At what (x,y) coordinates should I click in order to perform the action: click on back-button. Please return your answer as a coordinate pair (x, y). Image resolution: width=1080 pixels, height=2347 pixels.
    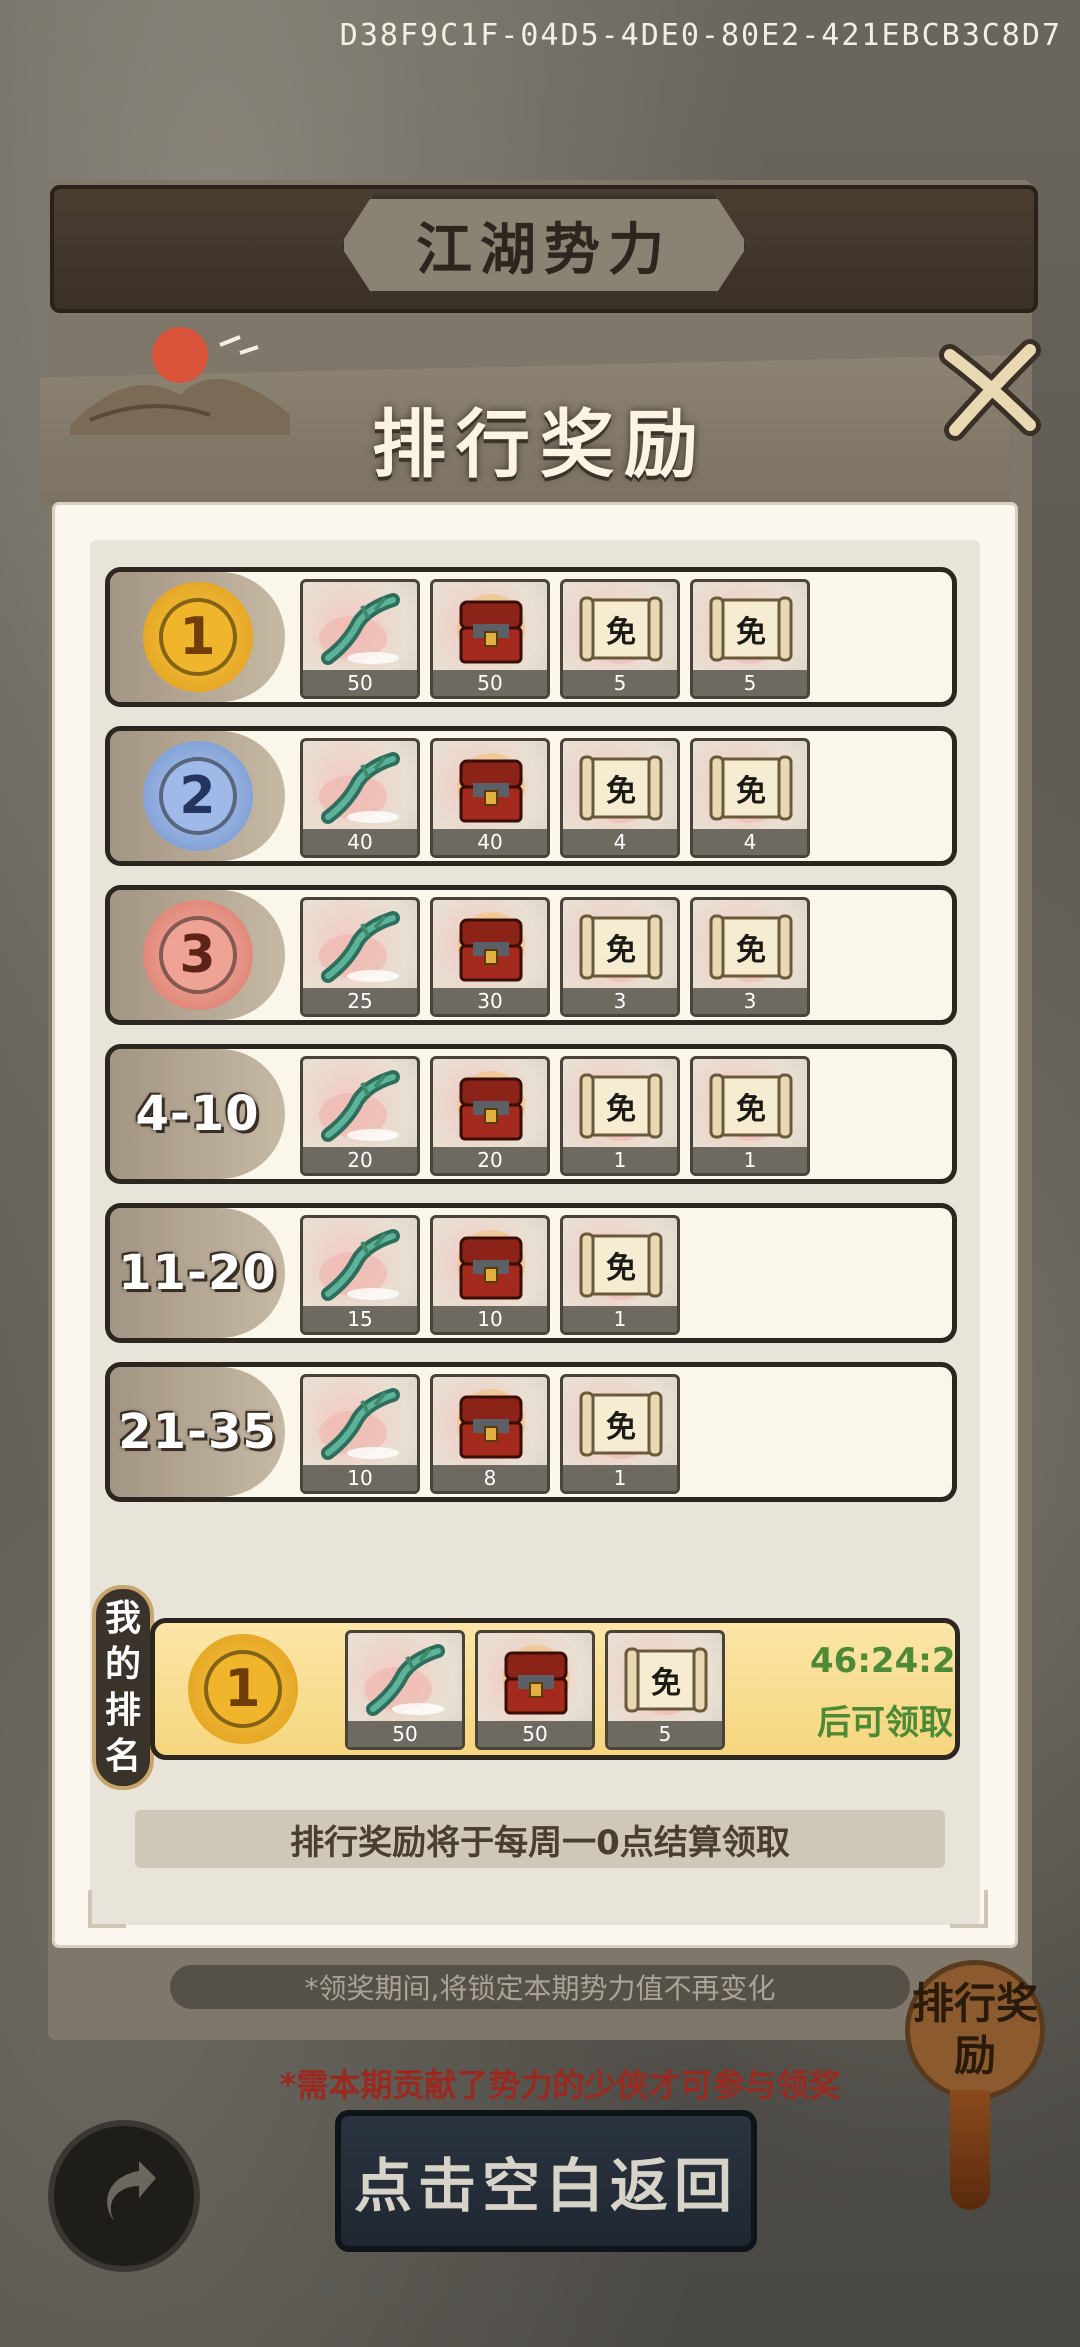
    Looking at the image, I should click on (124, 2196).